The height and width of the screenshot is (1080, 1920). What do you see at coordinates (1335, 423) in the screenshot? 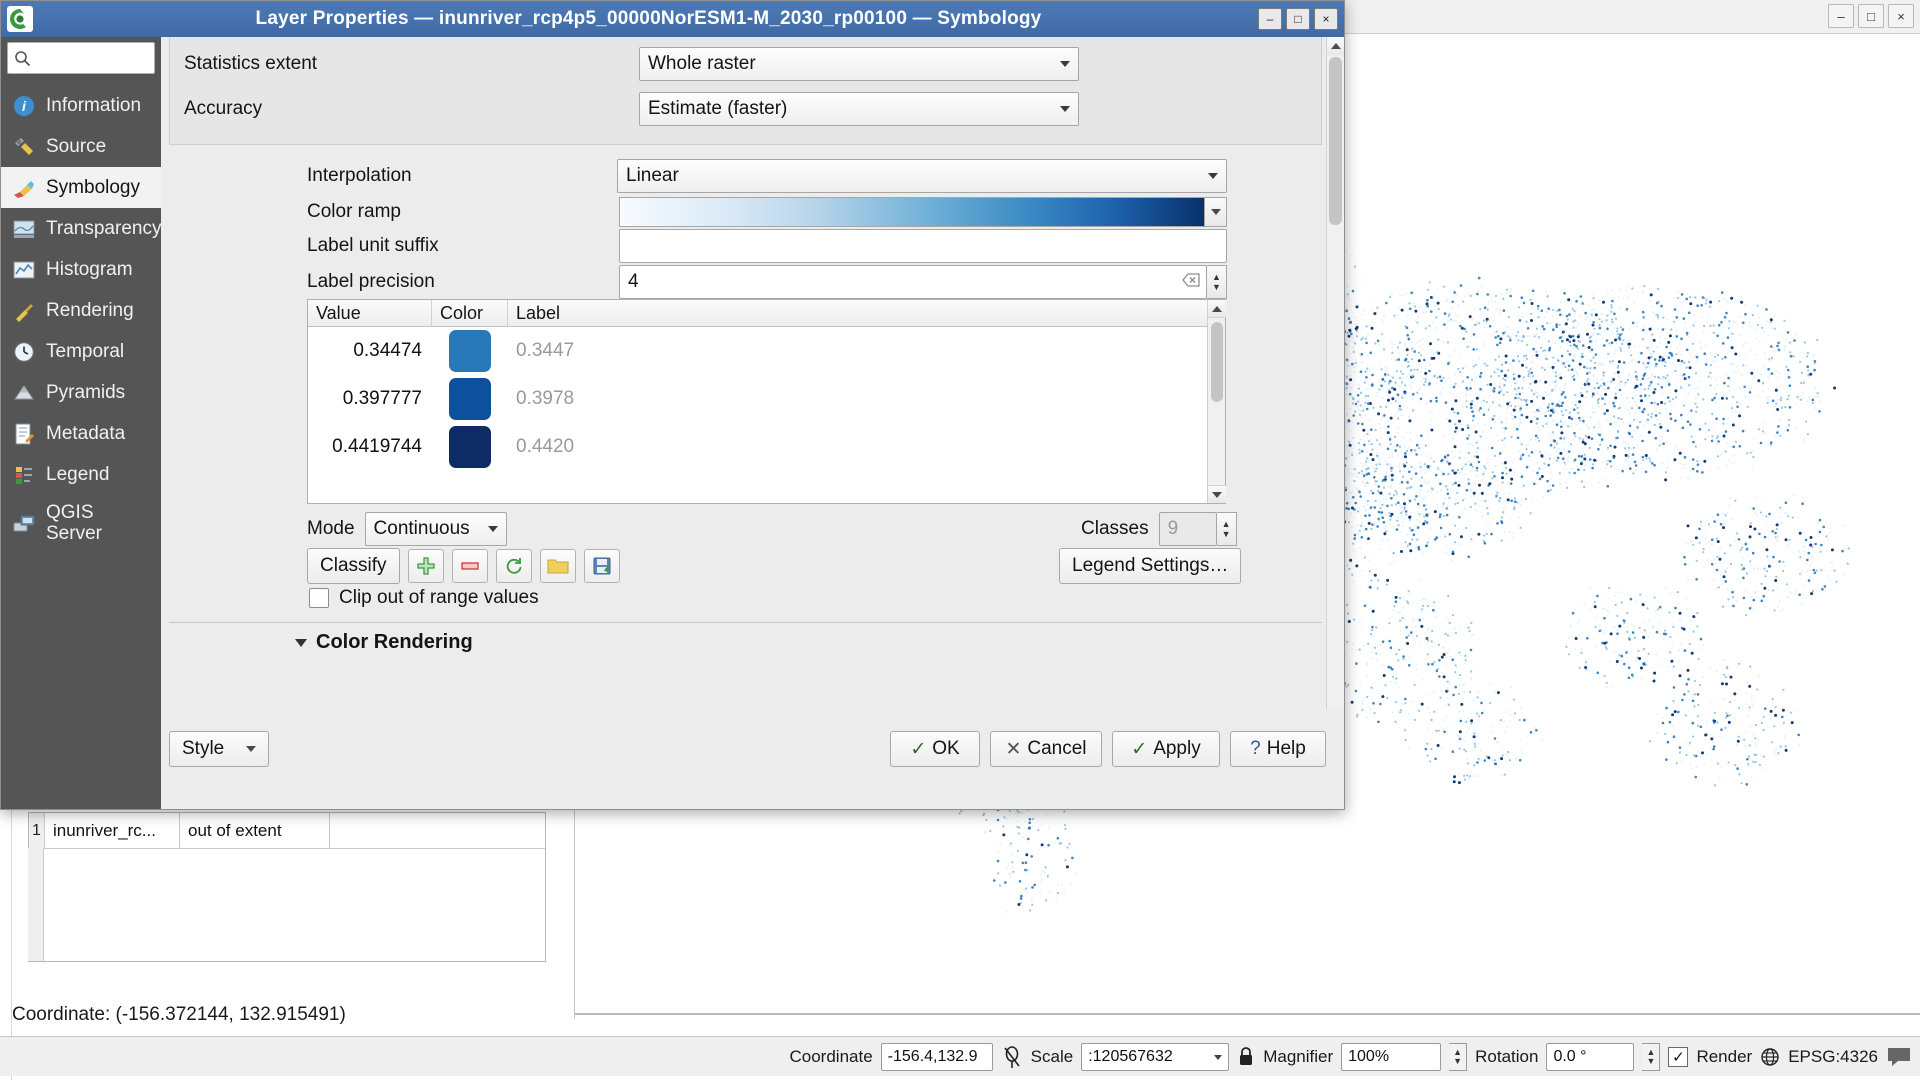
I see `page-scrollbar` at bounding box center [1335, 423].